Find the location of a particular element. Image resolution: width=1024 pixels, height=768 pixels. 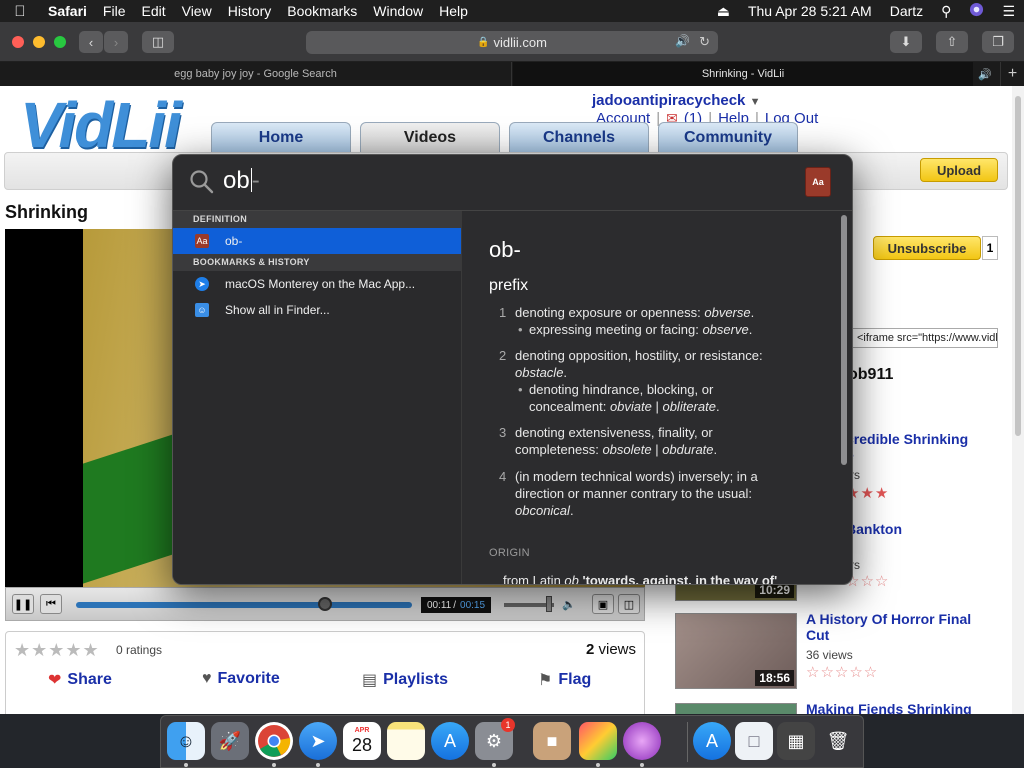

menu-history: History is located at coordinates (250, 11).